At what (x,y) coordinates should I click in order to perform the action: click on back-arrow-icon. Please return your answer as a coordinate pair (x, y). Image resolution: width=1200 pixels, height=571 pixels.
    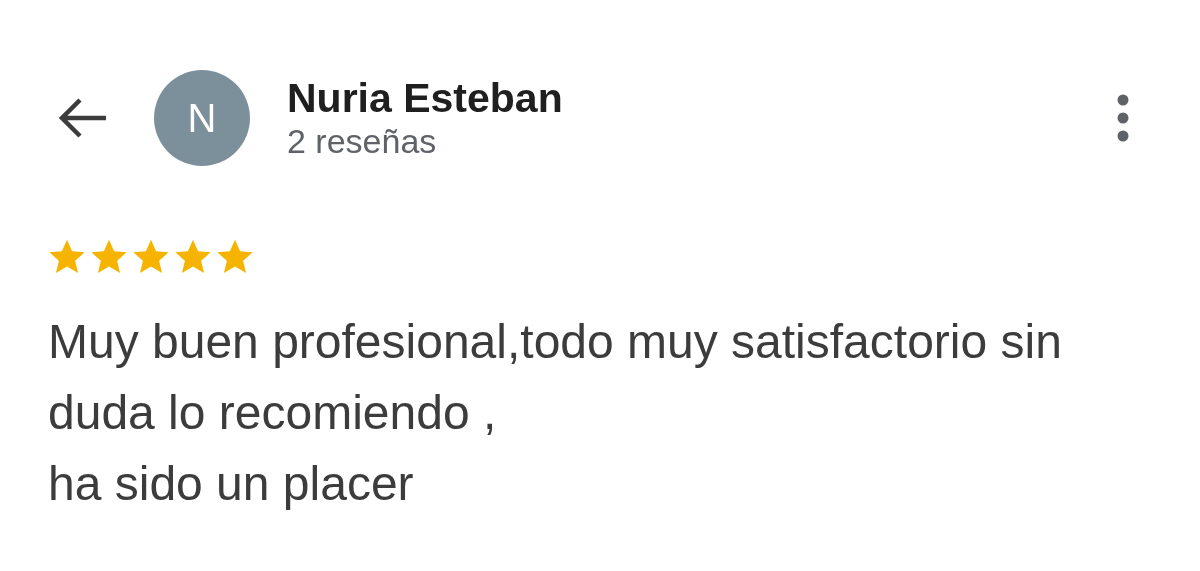
    Looking at the image, I should click on (82, 118).